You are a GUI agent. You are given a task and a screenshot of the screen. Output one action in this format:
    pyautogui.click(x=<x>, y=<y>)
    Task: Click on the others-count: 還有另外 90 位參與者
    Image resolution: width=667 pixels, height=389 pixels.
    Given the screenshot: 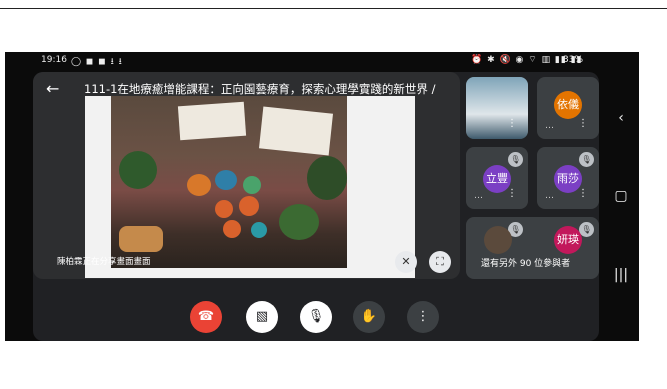 What is the action you would take?
    pyautogui.click(x=526, y=264)
    